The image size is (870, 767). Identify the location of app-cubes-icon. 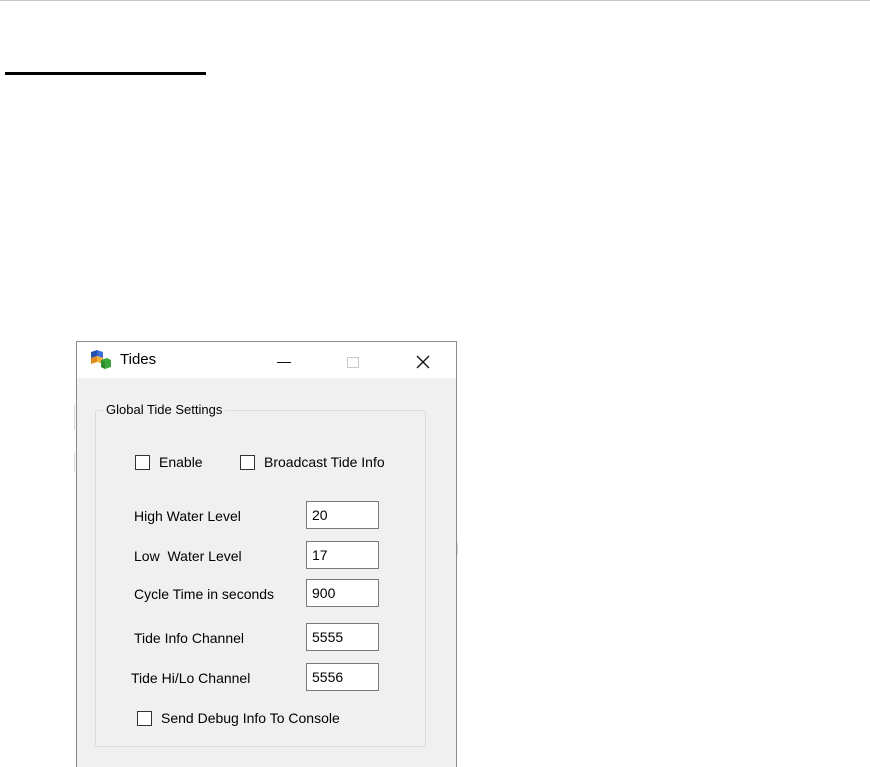
(101, 359).